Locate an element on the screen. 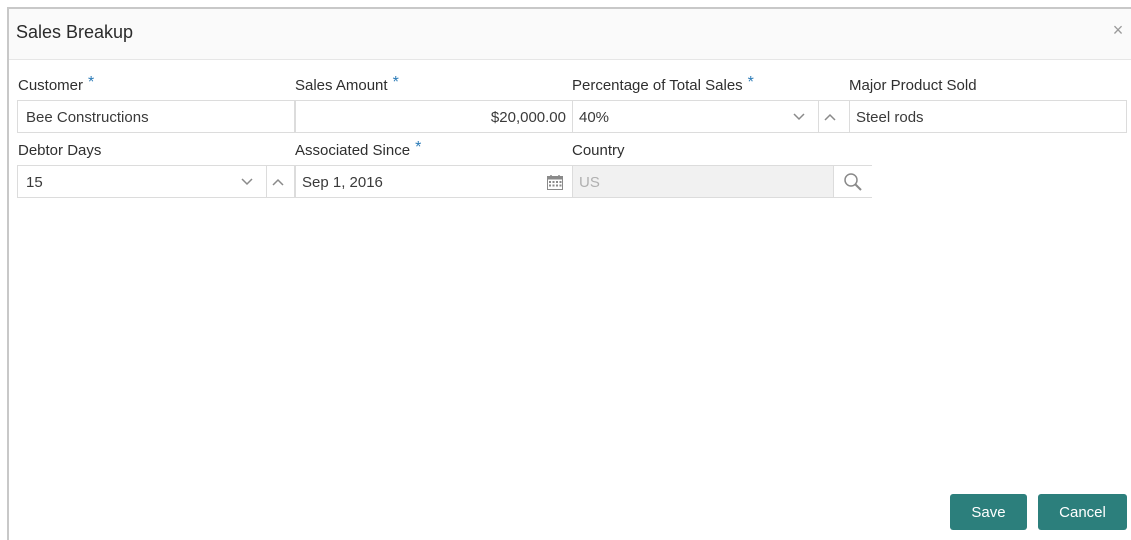 This screenshot has height=540, width=1131. cancel-button: Cancel is located at coordinates (1082, 512).